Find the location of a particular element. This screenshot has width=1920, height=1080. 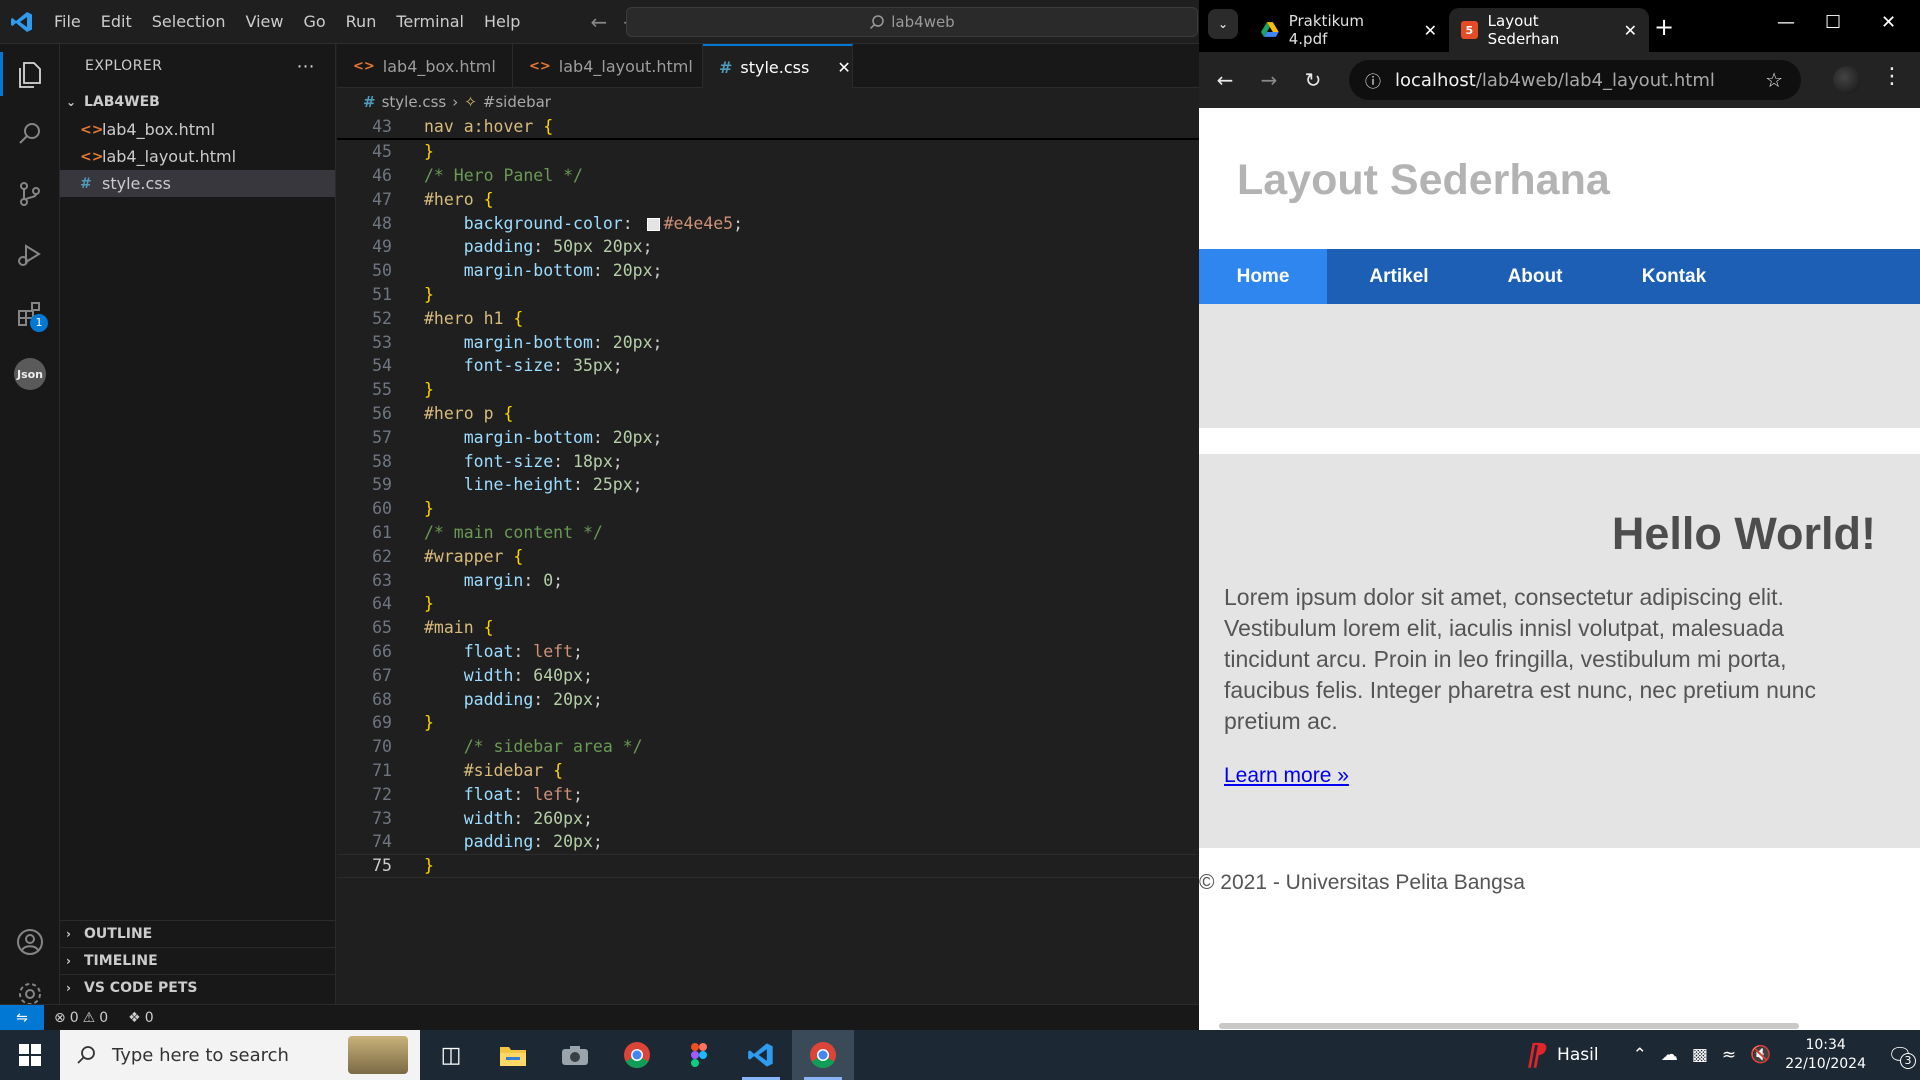

vscode-pets-section: › VS CODE PETS is located at coordinates (198, 987).